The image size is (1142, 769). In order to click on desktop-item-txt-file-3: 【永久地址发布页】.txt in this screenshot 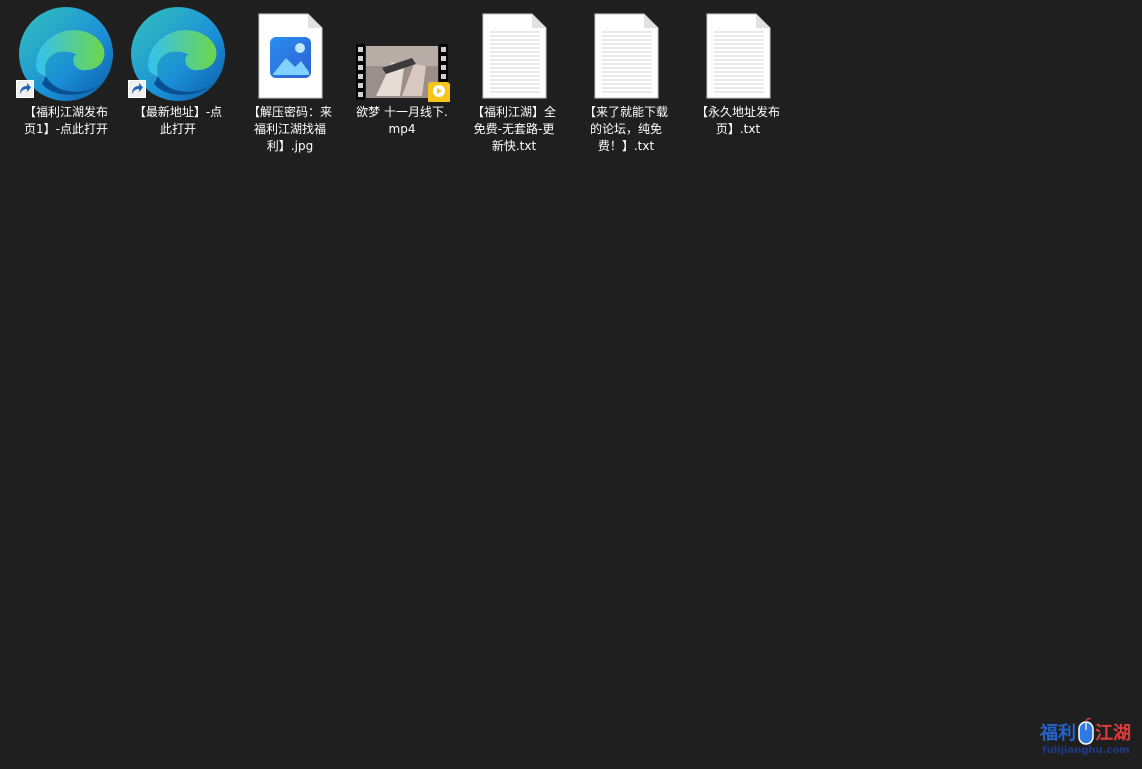, I will do `click(738, 72)`.